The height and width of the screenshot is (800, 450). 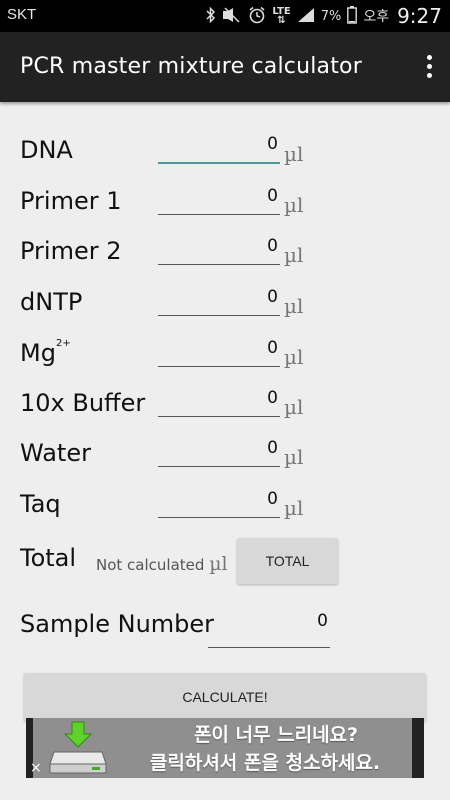 I want to click on ingredient-label: Water, so click(x=55, y=453).